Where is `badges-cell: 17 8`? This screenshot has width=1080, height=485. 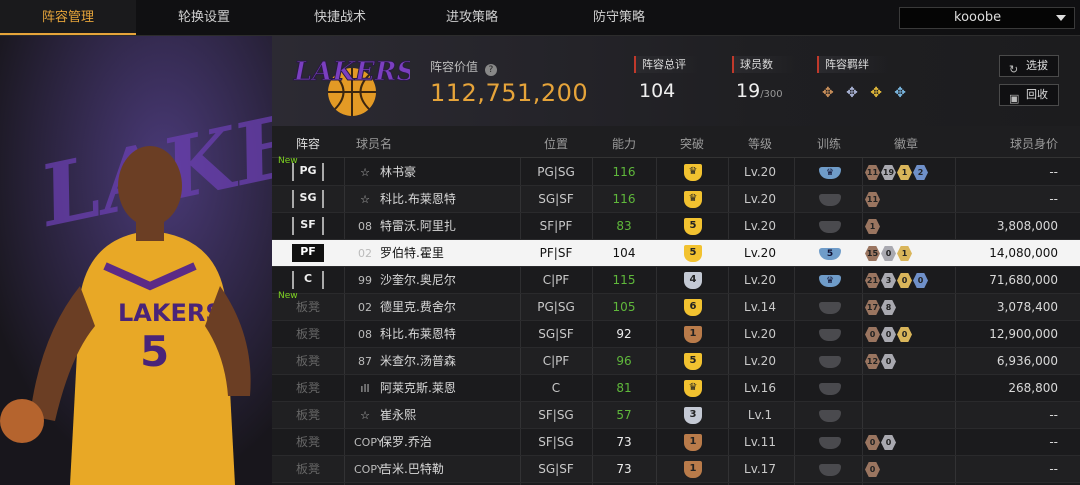
badges-cell: 17 8 is located at coordinates (910, 307).